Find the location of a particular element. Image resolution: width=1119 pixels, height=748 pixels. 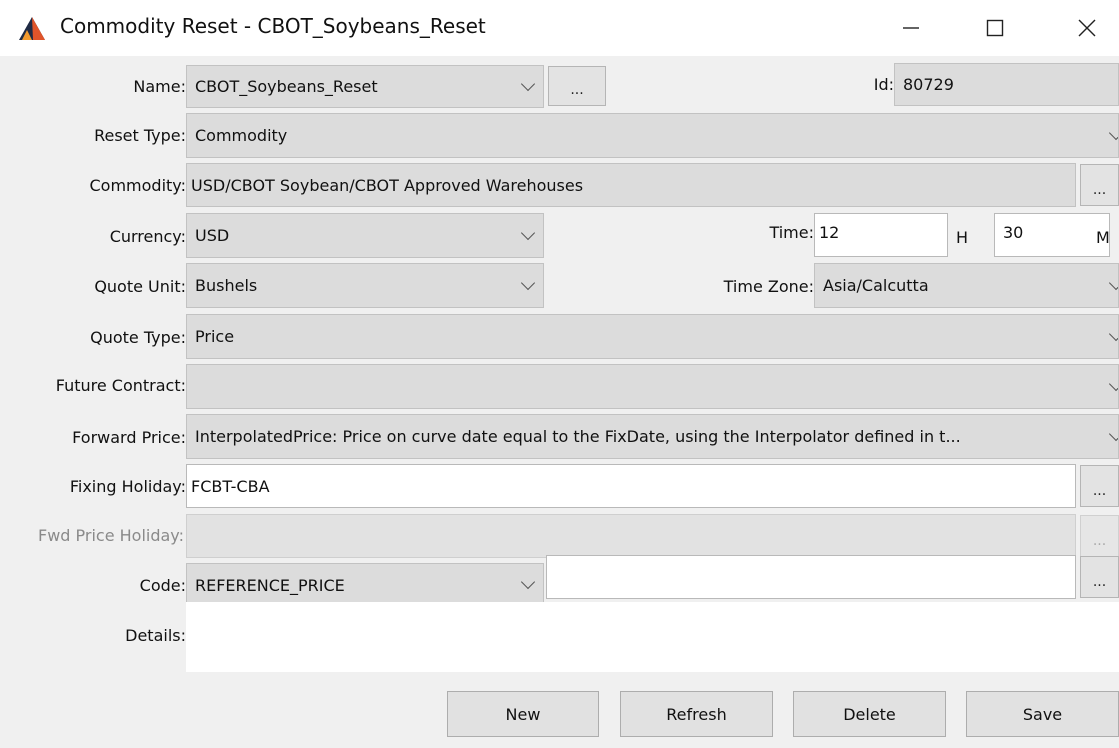

minutes-unit-label: M is located at coordinates (1103, 237).